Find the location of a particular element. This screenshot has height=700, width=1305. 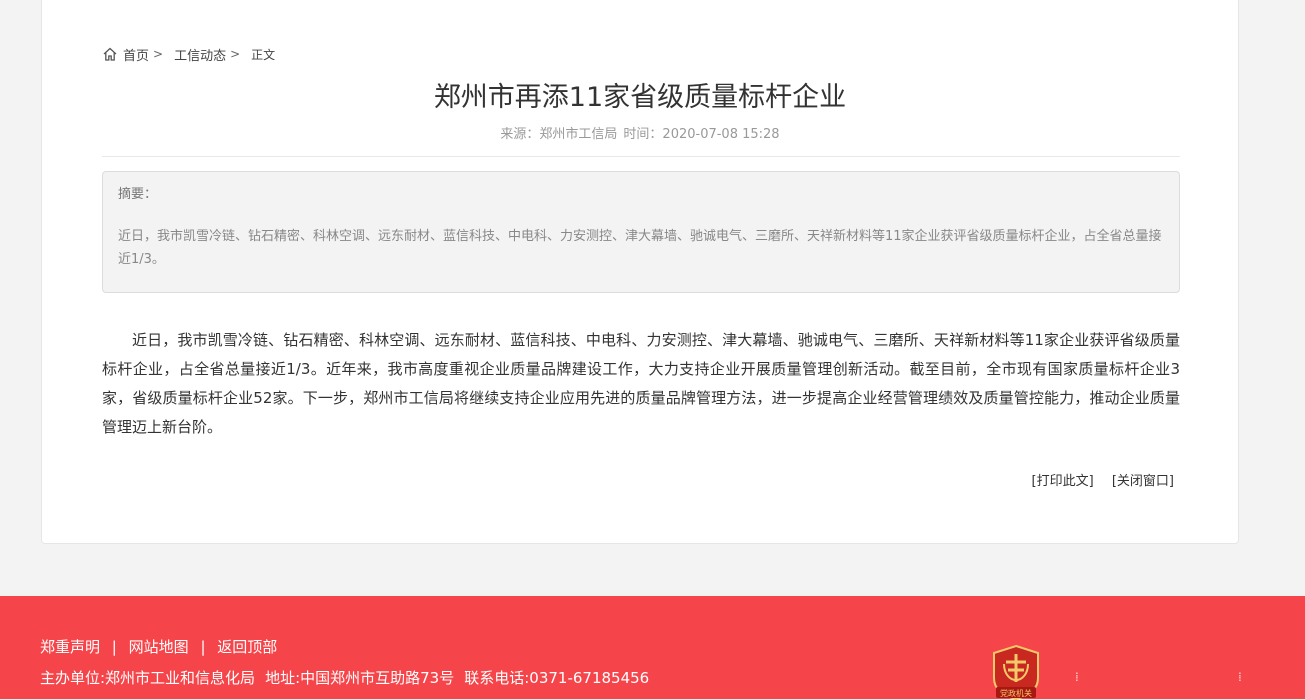

article-meta: 来源：郑州市工信局 时间：2020-07-08 15:28 is located at coordinates (640, 132).